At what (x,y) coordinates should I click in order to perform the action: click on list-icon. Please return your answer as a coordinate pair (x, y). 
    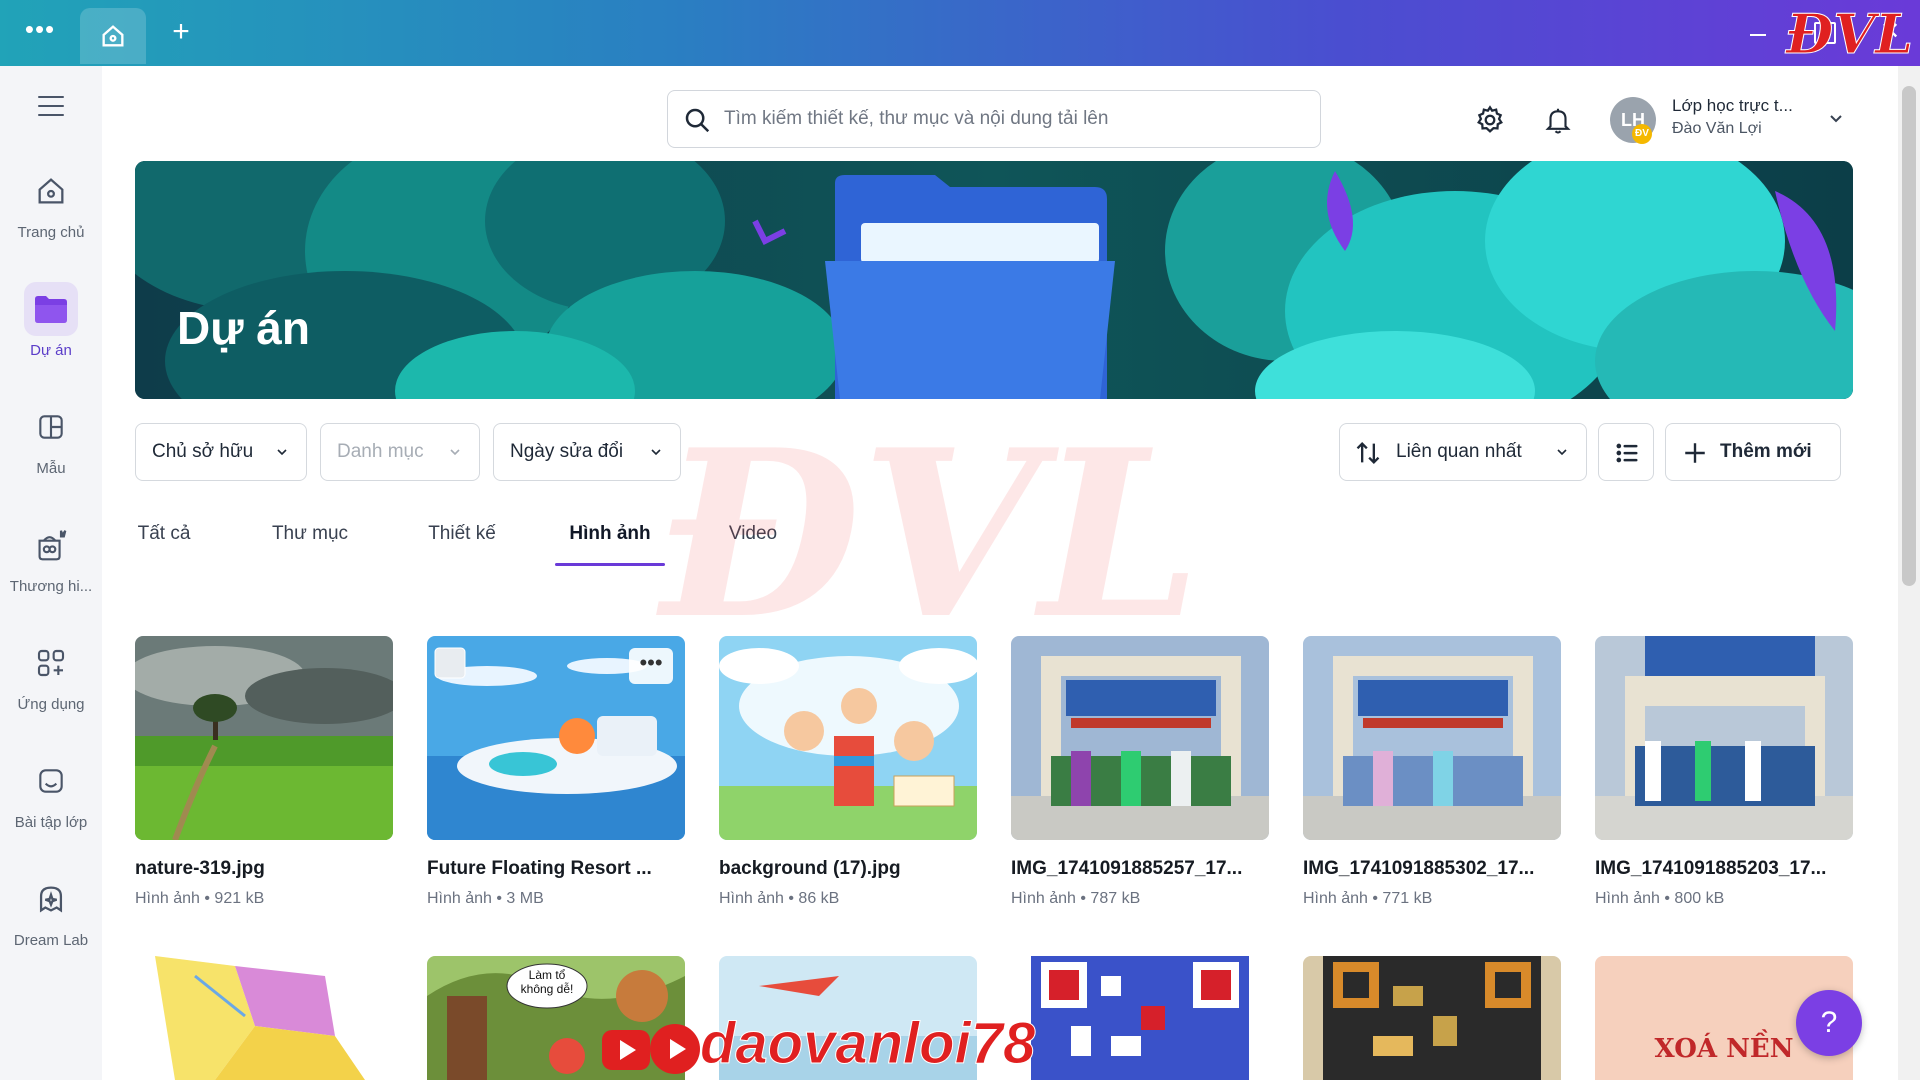
    Looking at the image, I should click on (1627, 453).